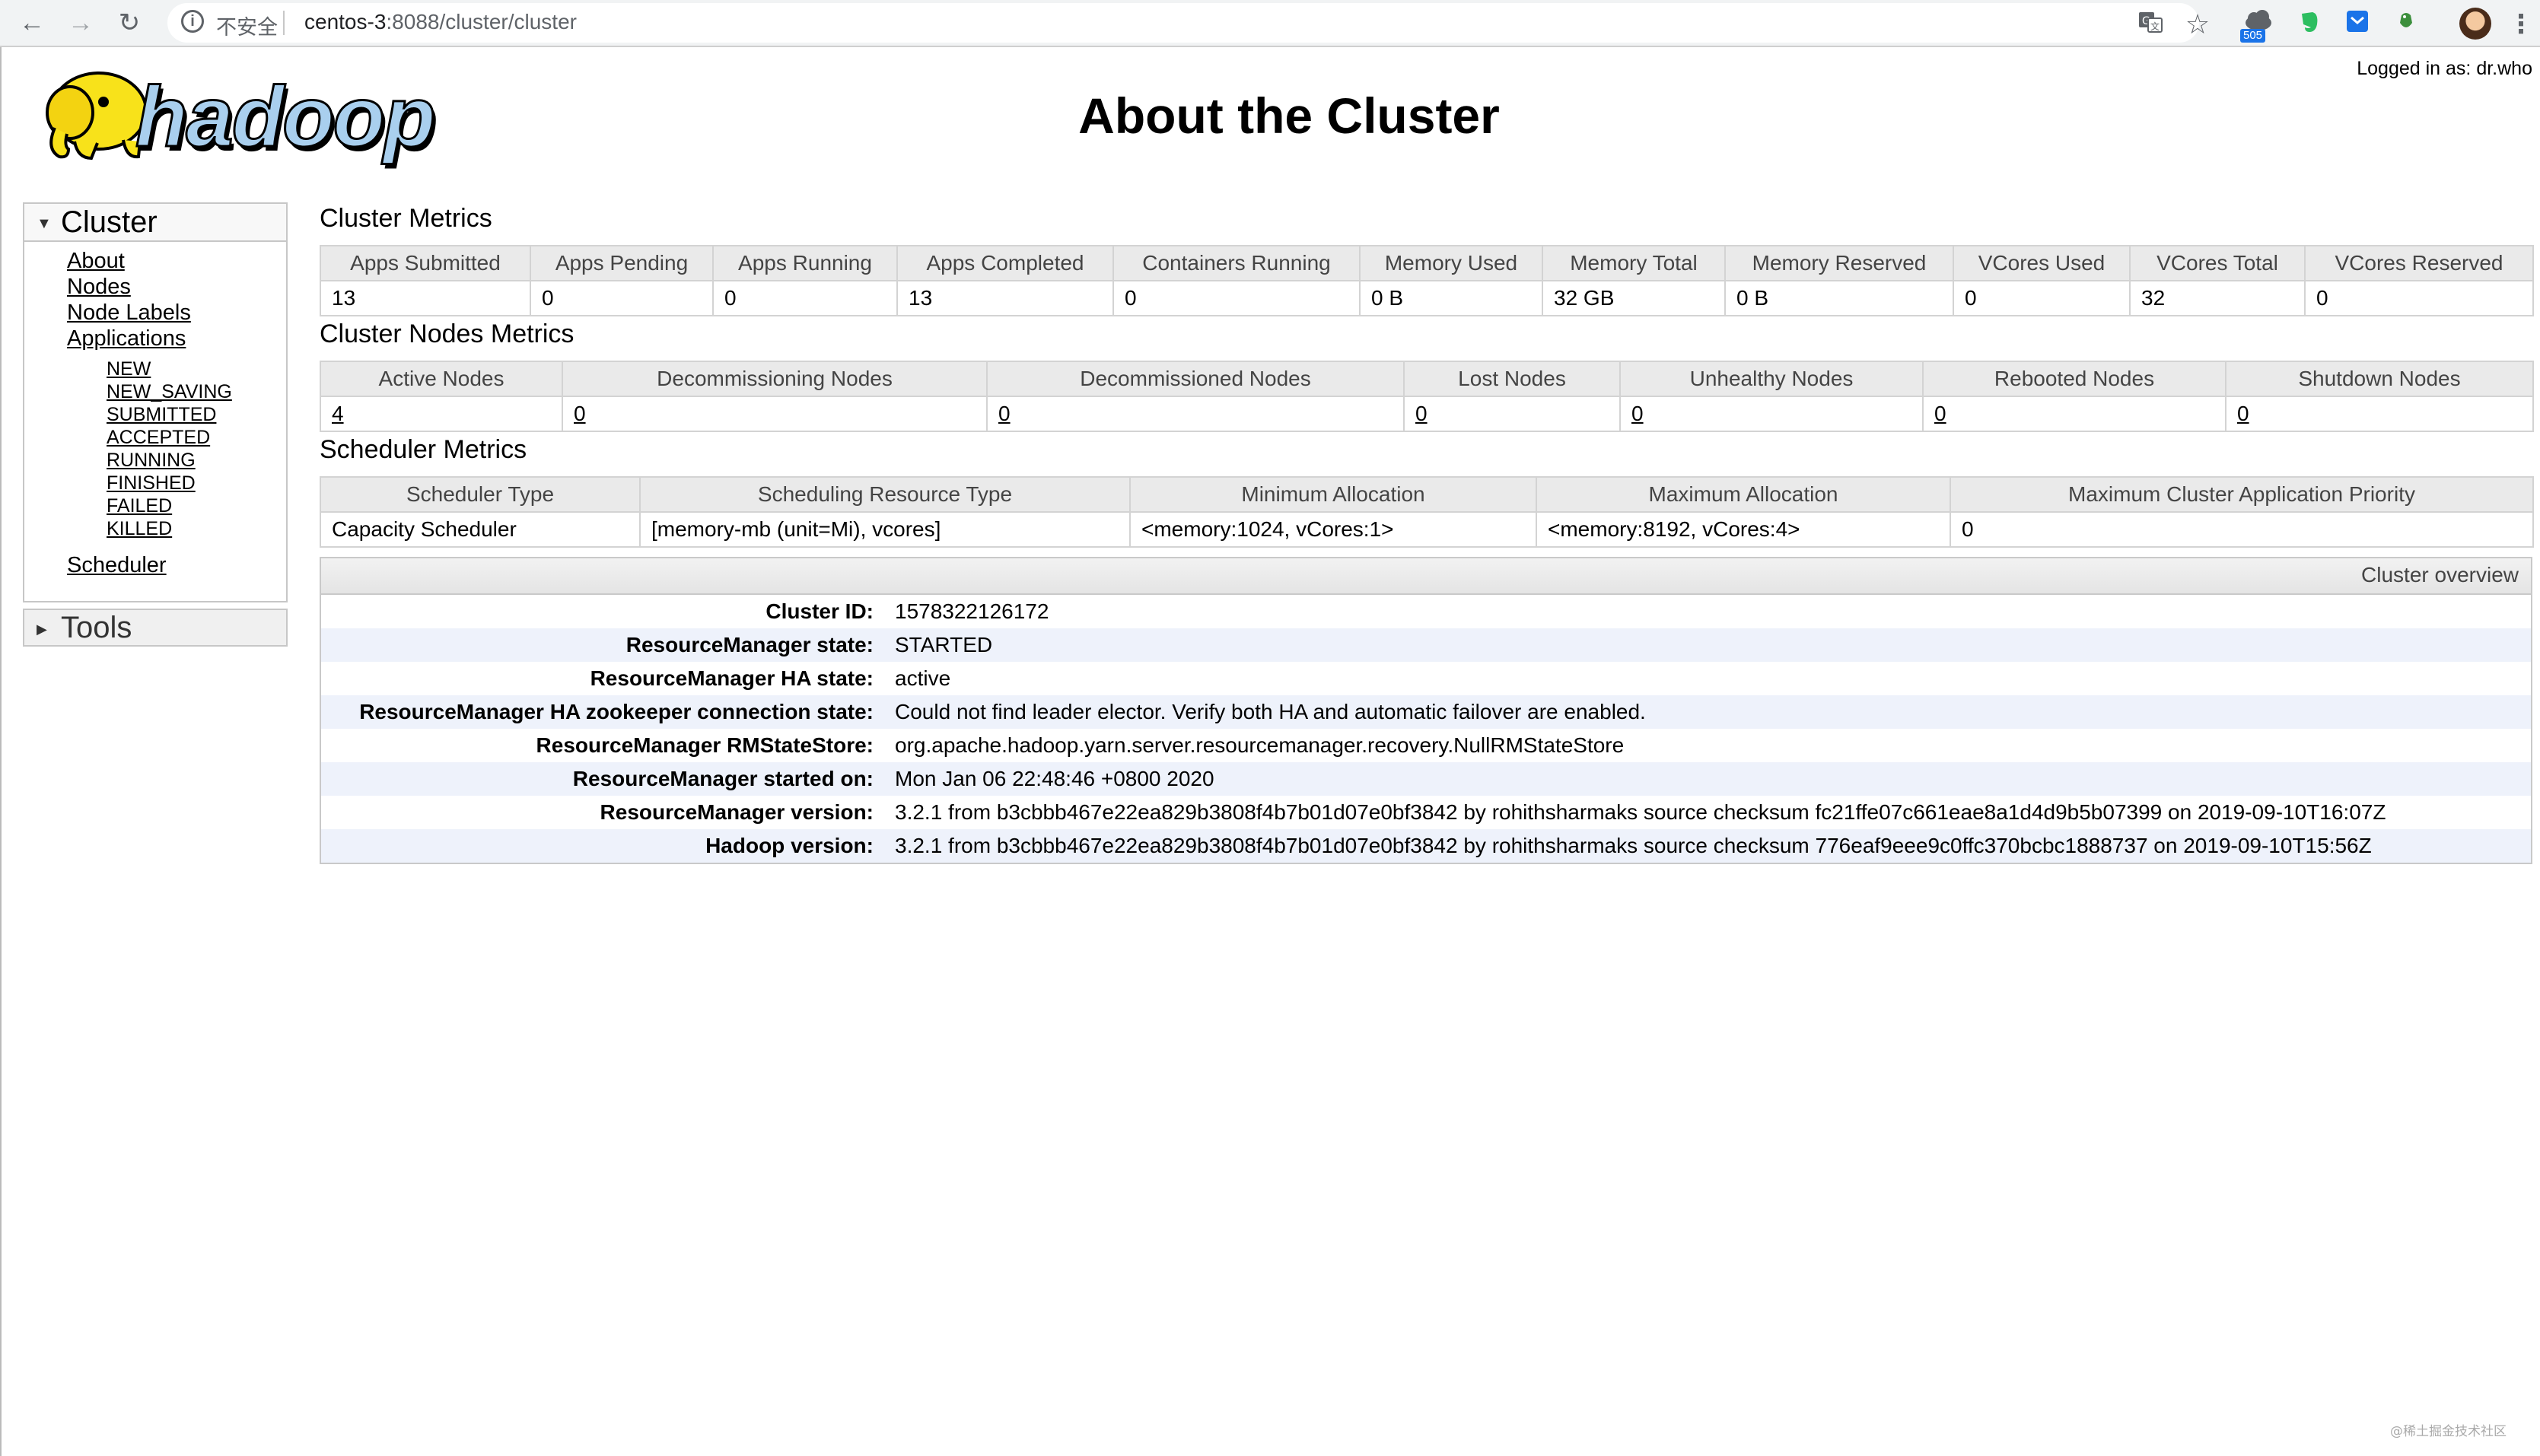 The height and width of the screenshot is (1456, 2540). I want to click on column-header: Maximum Cluster Application Priority, so click(2242, 494).